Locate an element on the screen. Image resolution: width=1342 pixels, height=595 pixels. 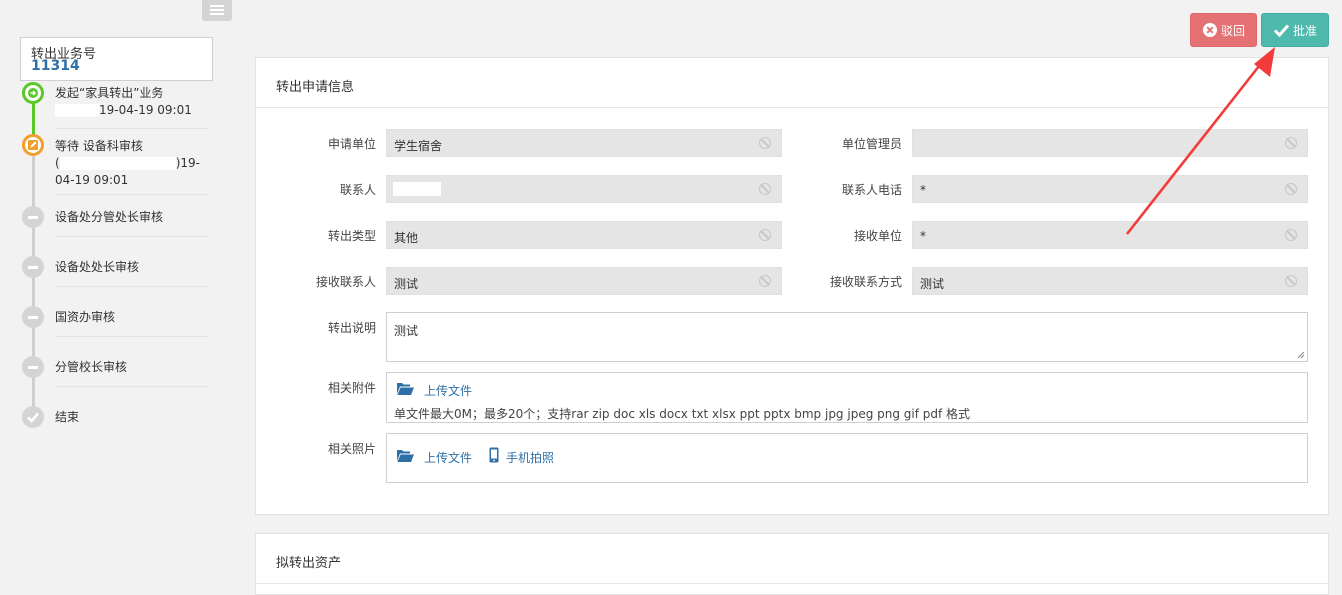
check-icon is located at coordinates (1281, 30).